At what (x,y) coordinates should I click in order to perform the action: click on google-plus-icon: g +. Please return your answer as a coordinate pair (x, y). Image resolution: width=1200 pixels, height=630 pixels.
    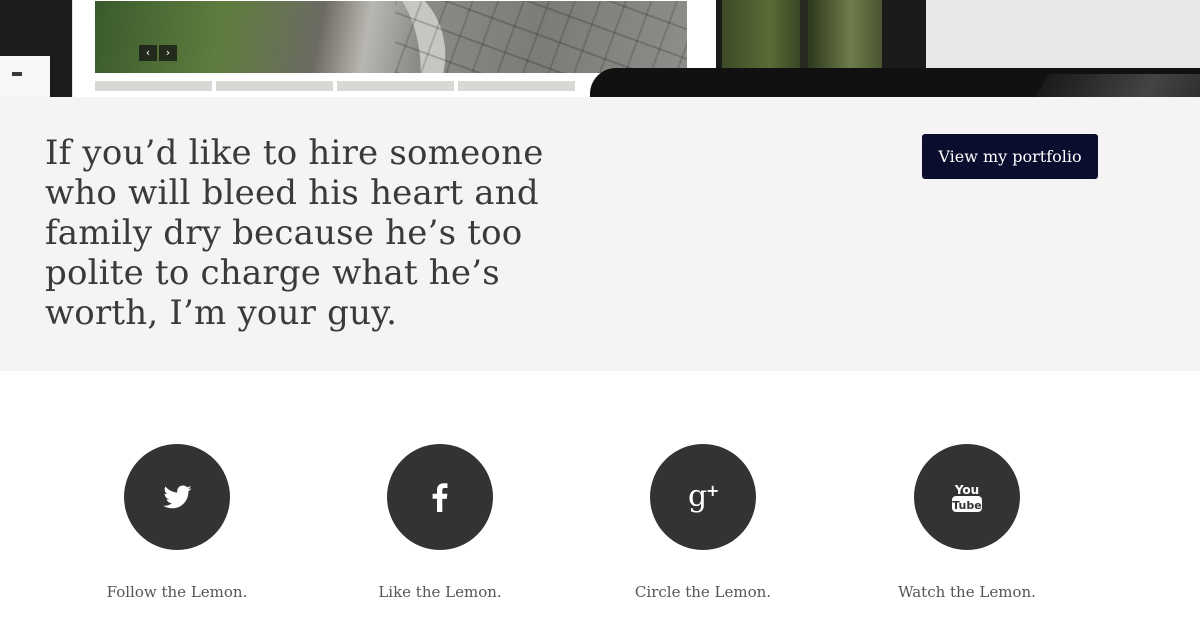
    Looking at the image, I should click on (703, 496).